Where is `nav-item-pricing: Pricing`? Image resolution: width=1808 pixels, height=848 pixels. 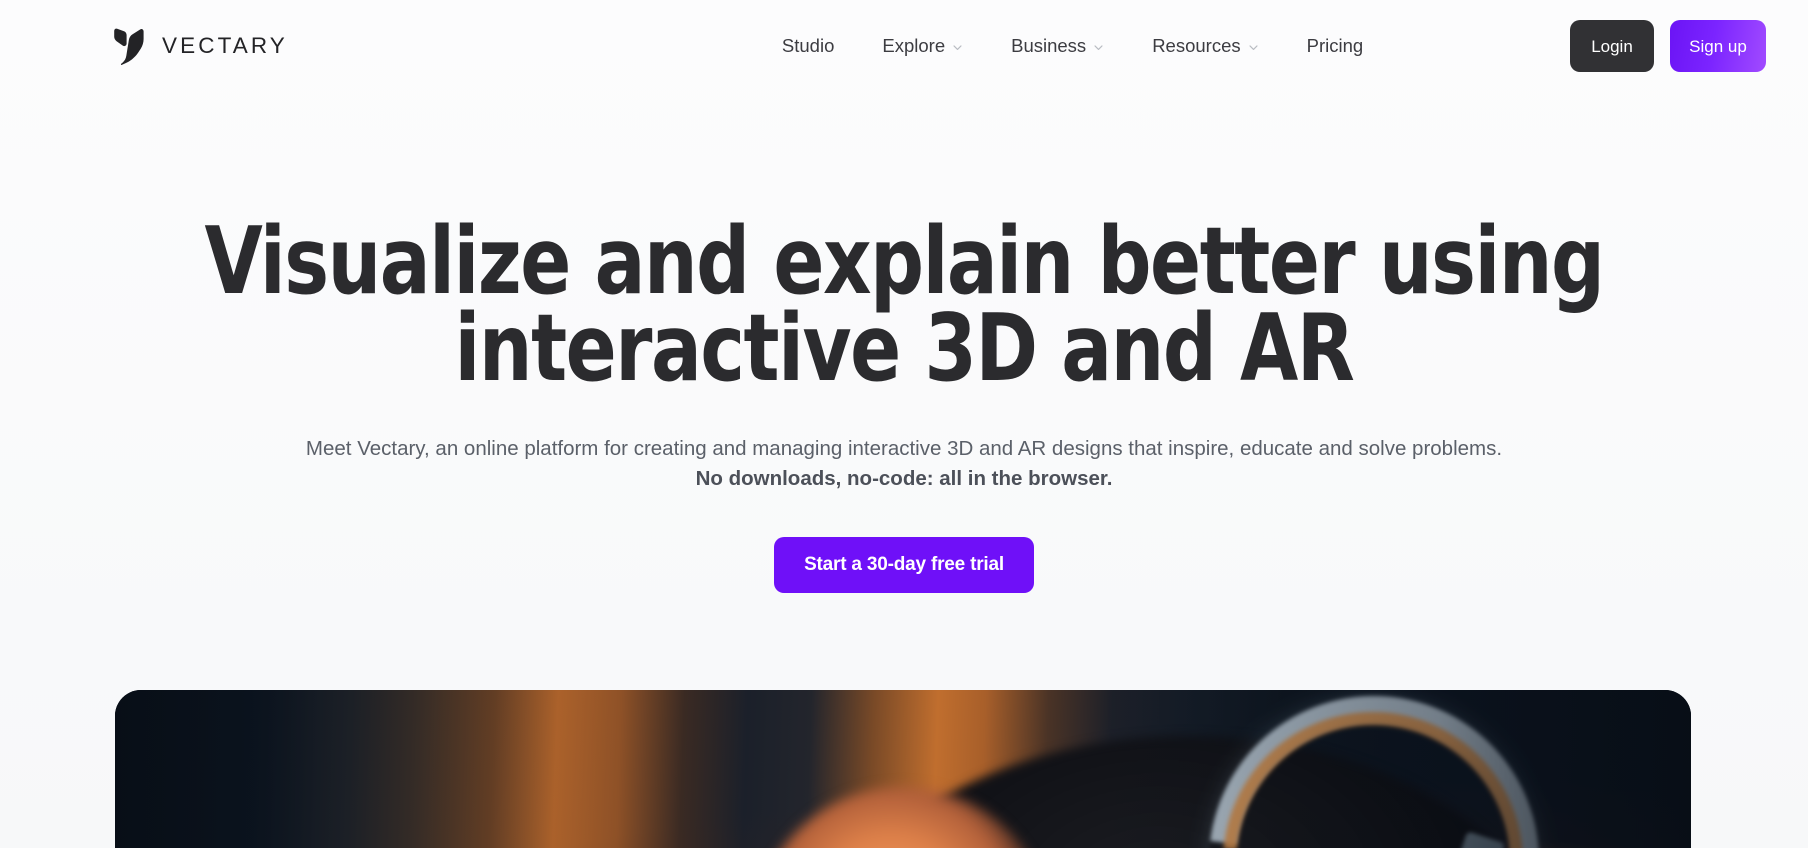 nav-item-pricing: Pricing is located at coordinates (1335, 46).